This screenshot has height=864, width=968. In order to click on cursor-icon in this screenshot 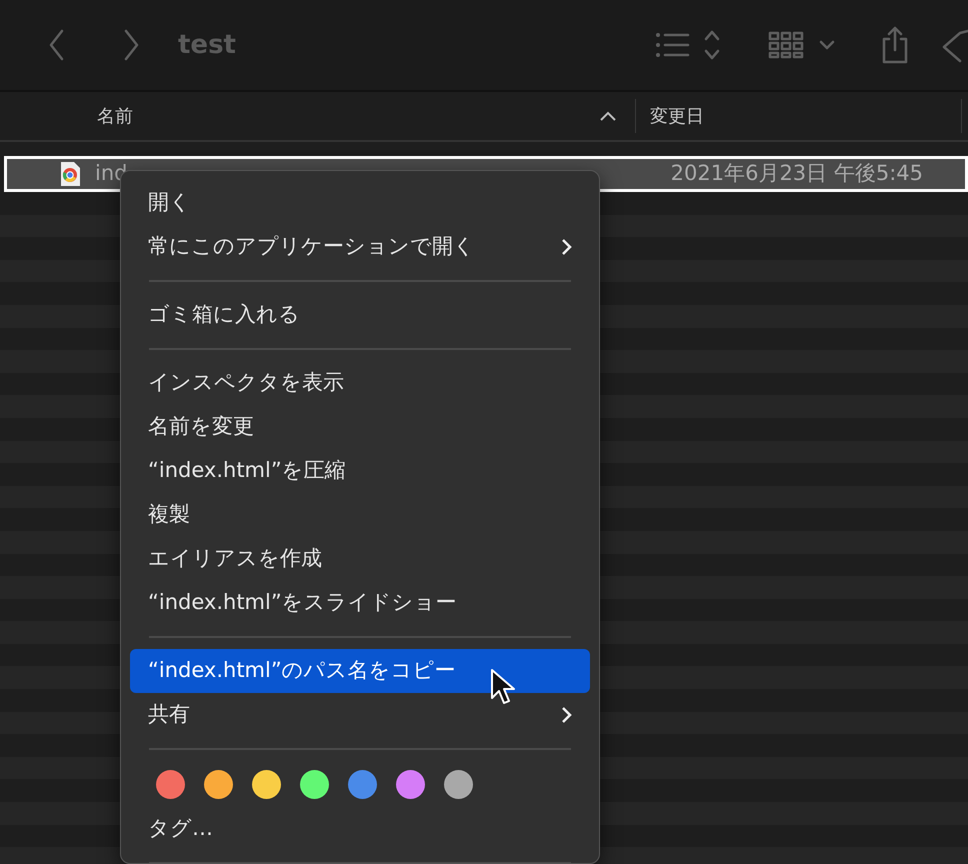, I will do `click(503, 687)`.